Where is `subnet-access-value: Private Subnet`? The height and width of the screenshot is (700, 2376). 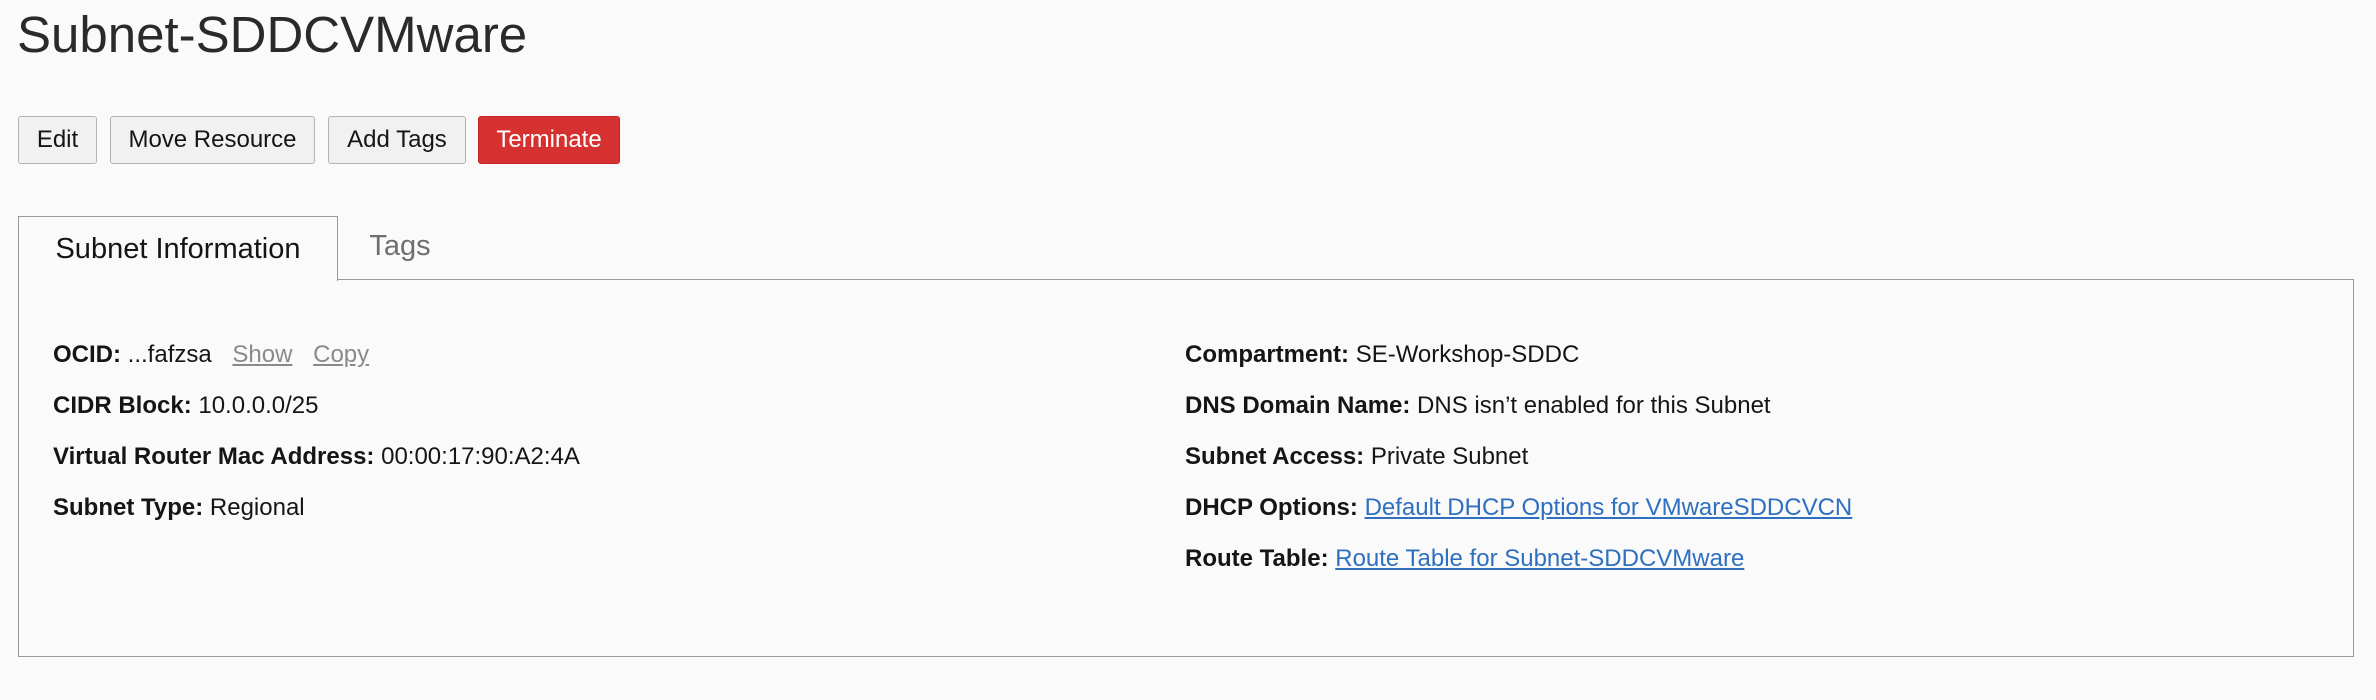 subnet-access-value: Private Subnet is located at coordinates (1449, 456).